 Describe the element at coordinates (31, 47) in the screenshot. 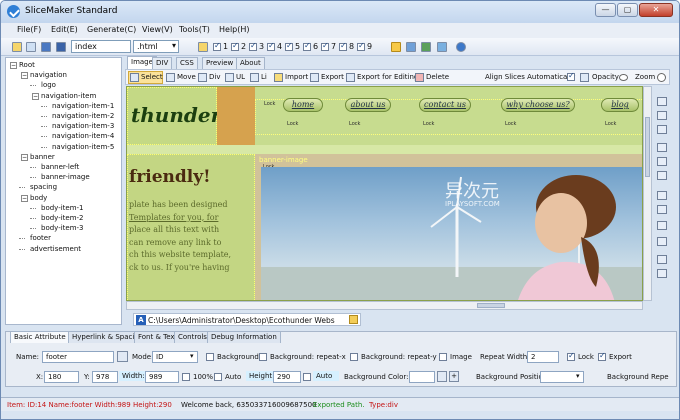

I see `new-file-icon` at that location.